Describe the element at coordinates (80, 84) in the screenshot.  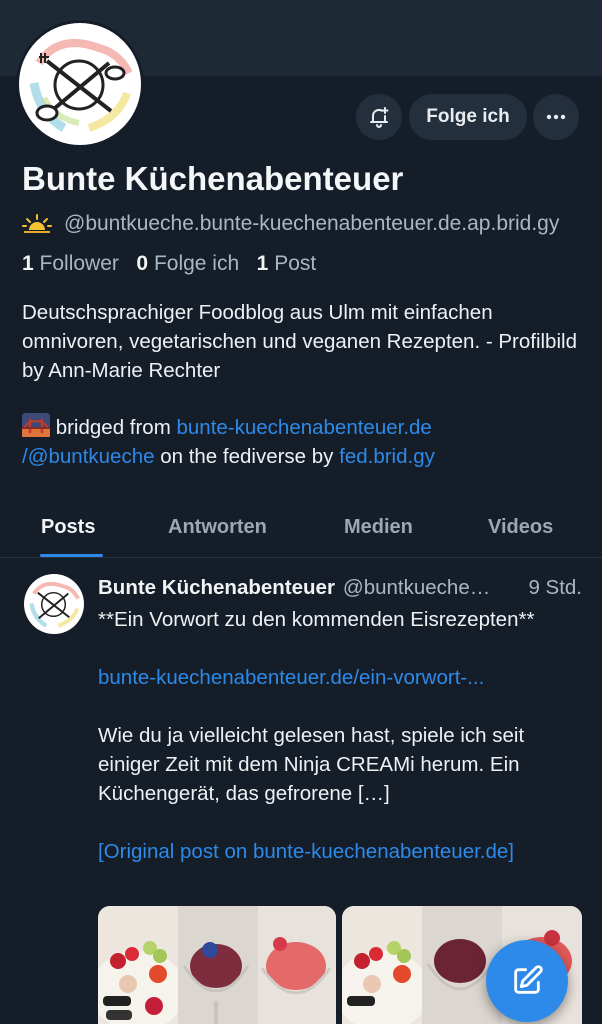
I see `profile-avatar` at that location.